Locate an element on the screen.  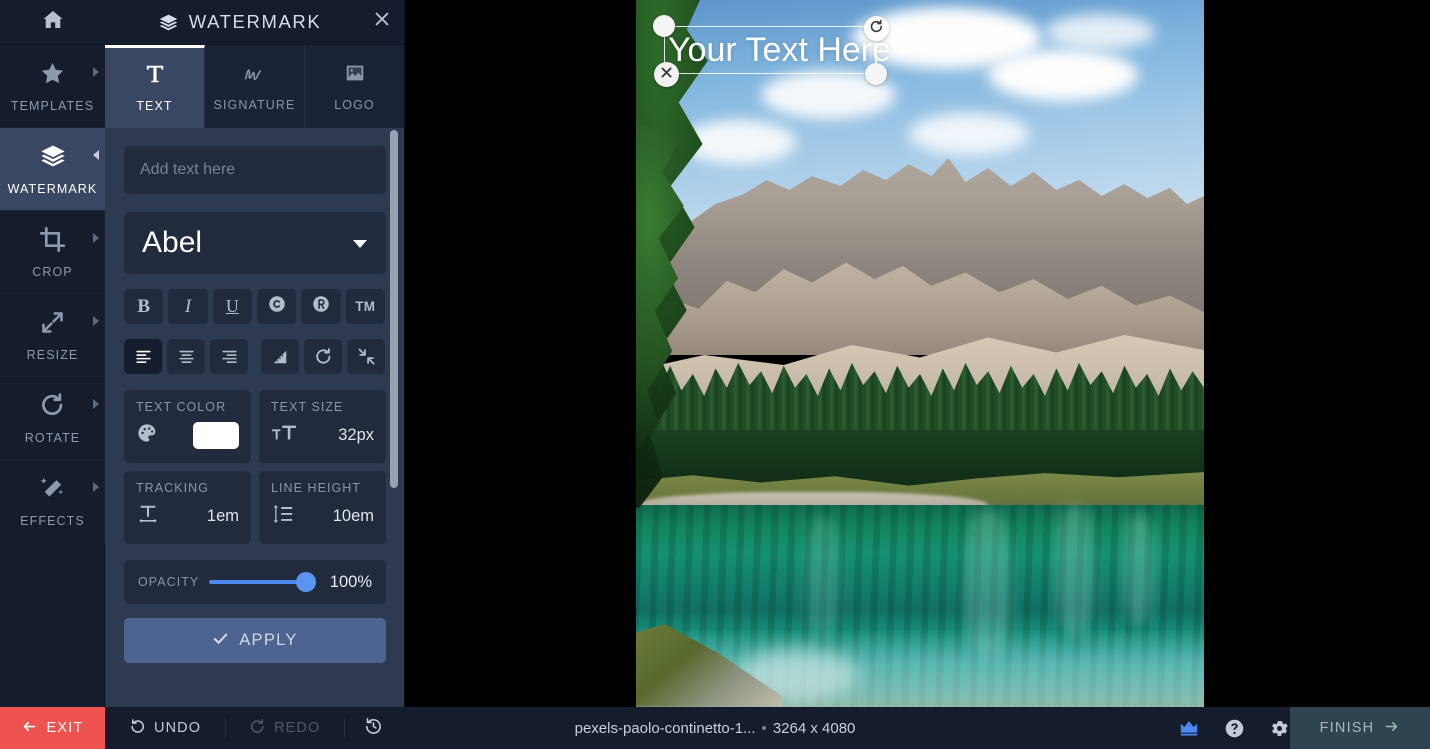
copyright-icon is located at coordinates (277, 306).